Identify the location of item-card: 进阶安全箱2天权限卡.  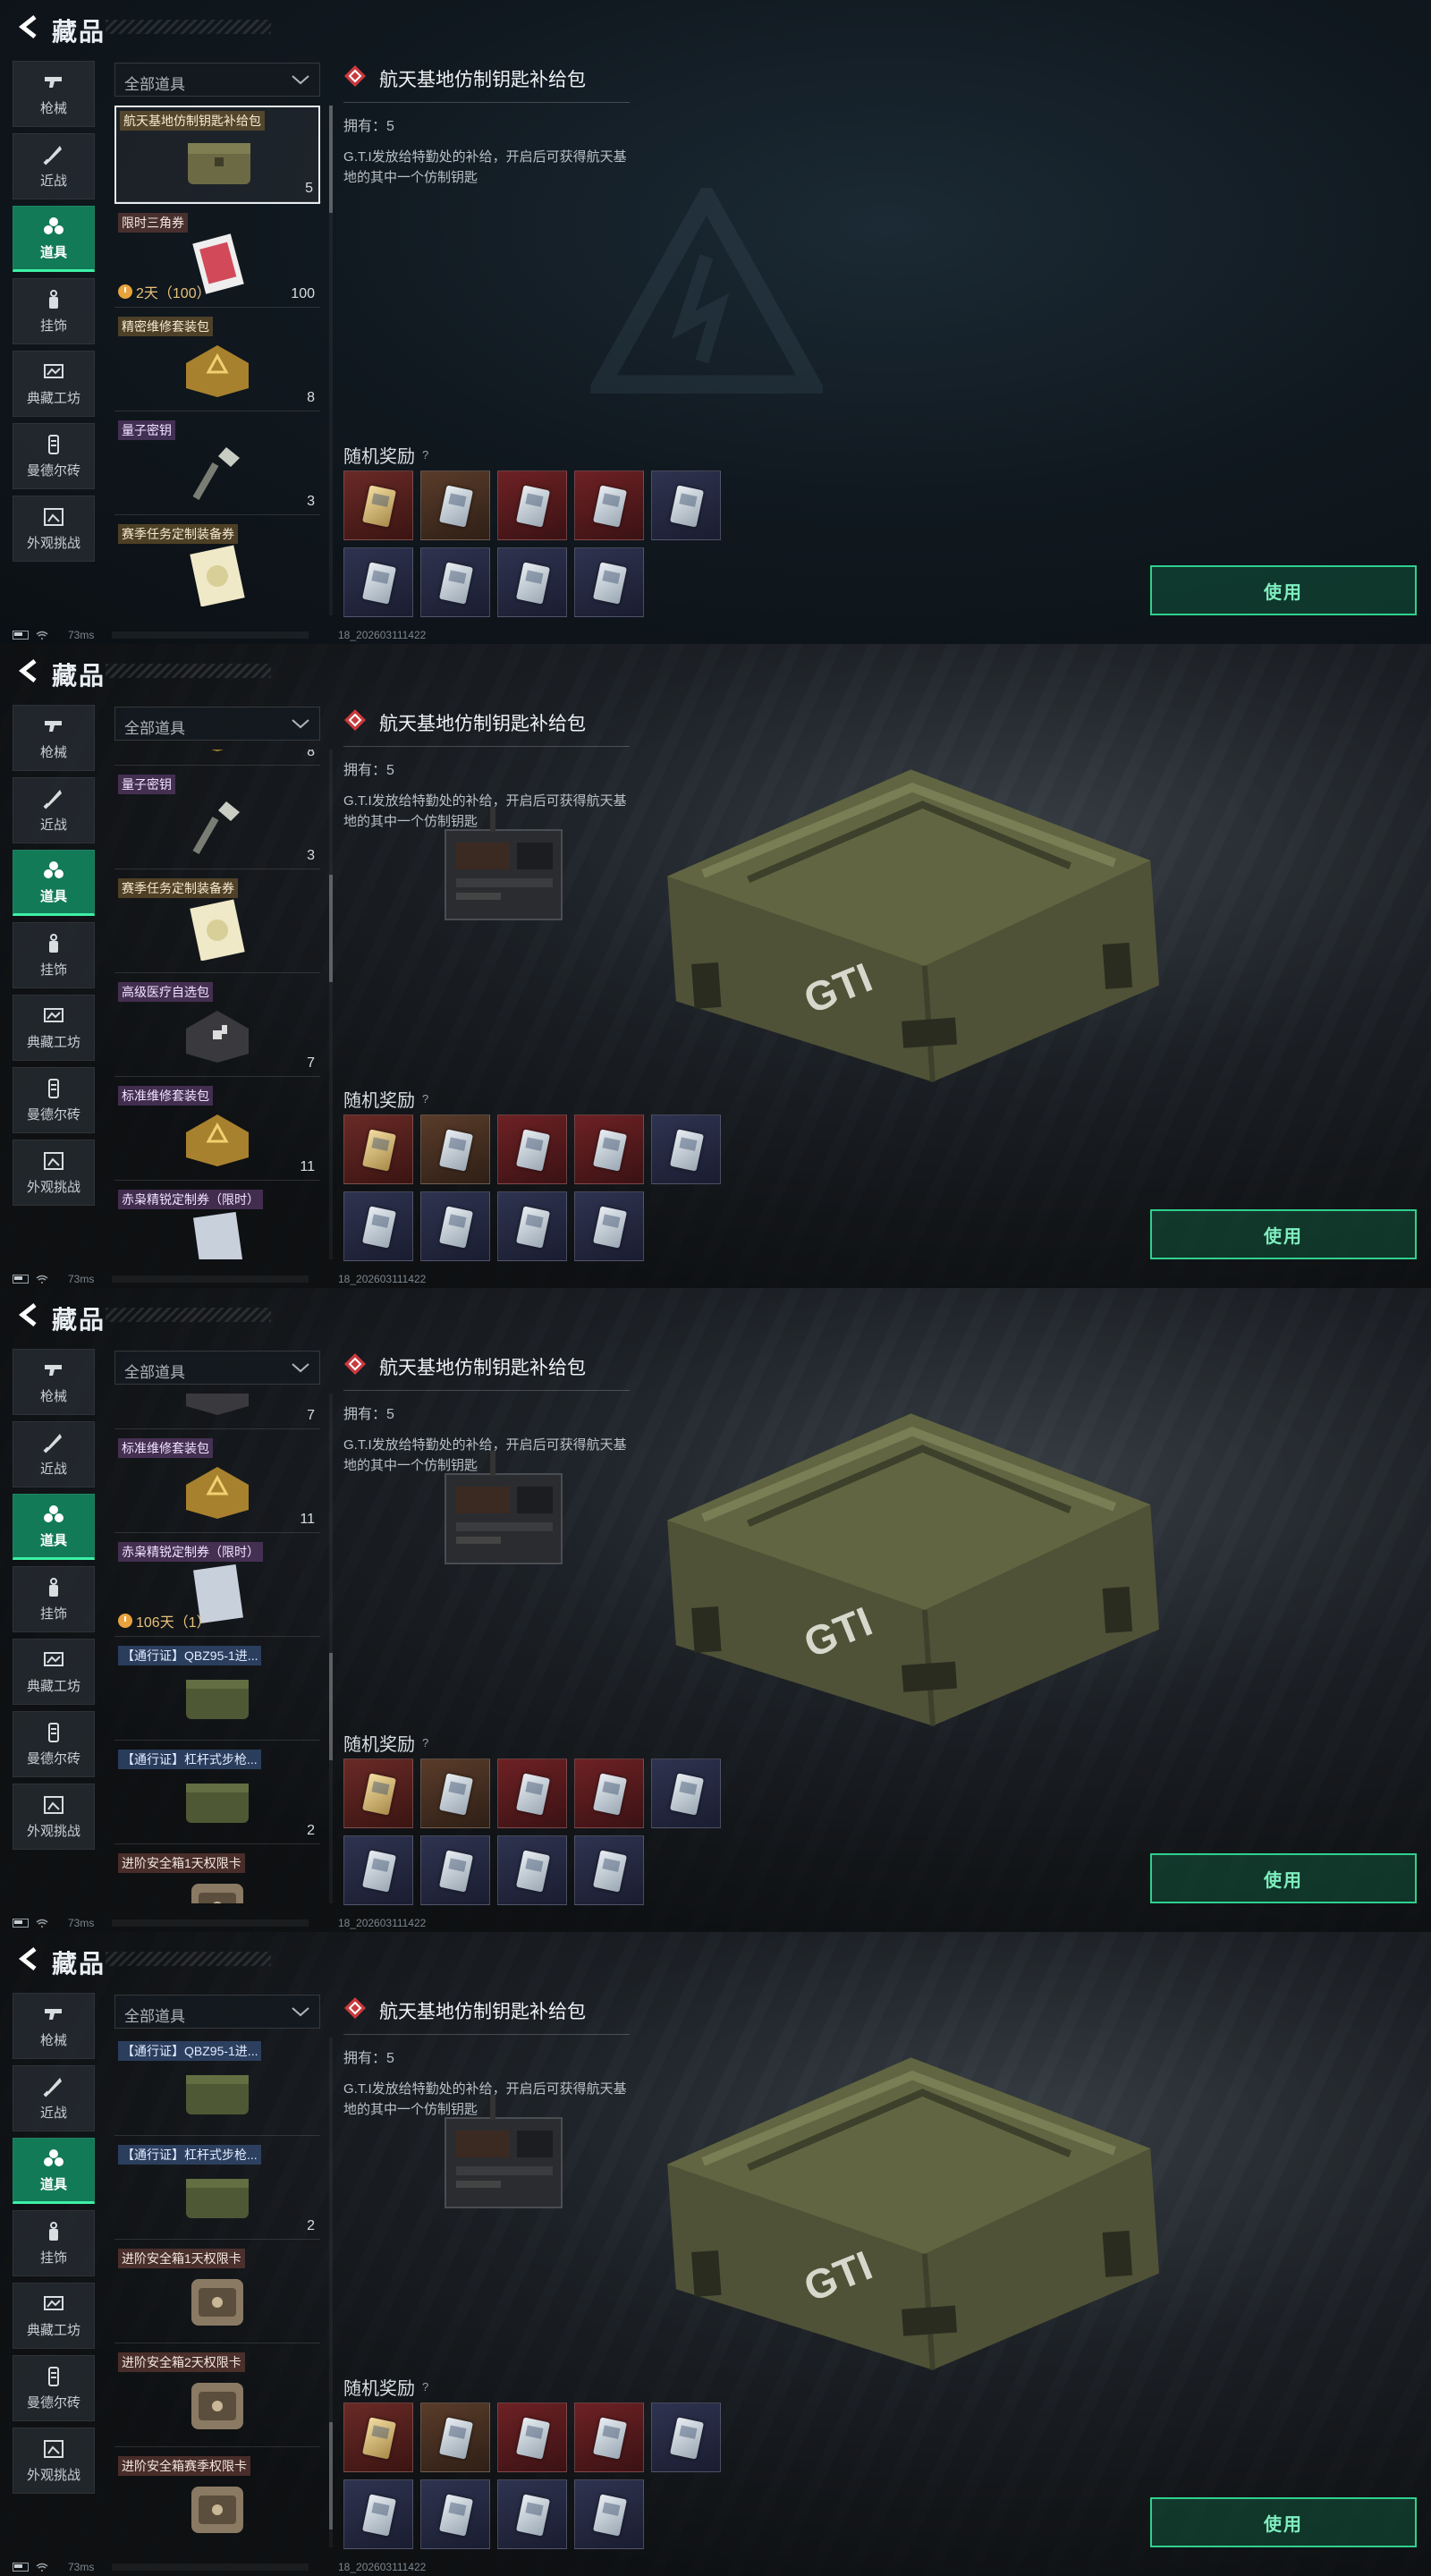
(217, 2398).